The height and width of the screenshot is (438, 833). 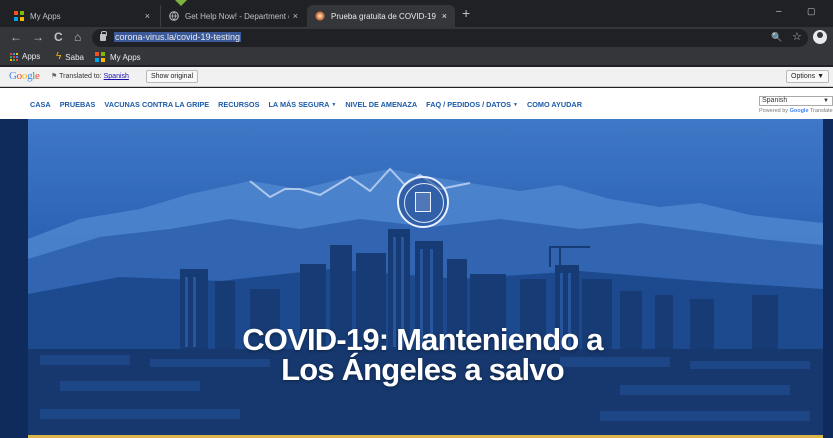 What do you see at coordinates (78, 104) in the screenshot?
I see `nav-pruebas: PRUEBAS` at bounding box center [78, 104].